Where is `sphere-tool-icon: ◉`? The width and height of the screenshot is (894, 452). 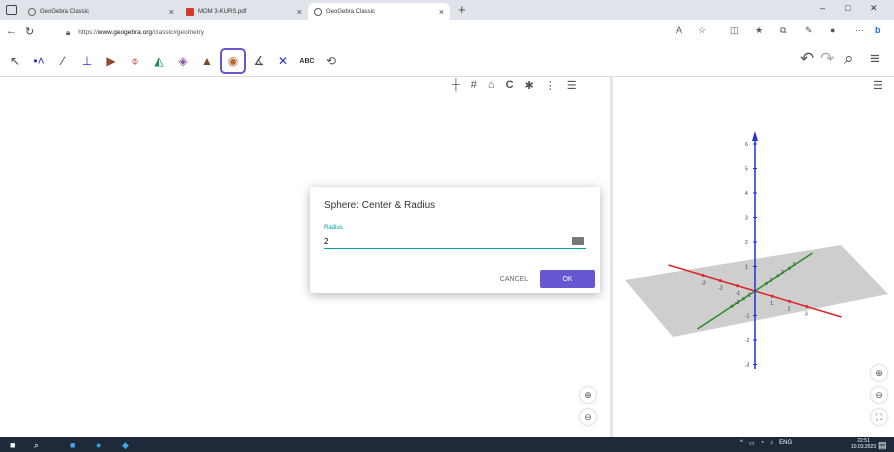 sphere-tool-icon: ◉ is located at coordinates (233, 61).